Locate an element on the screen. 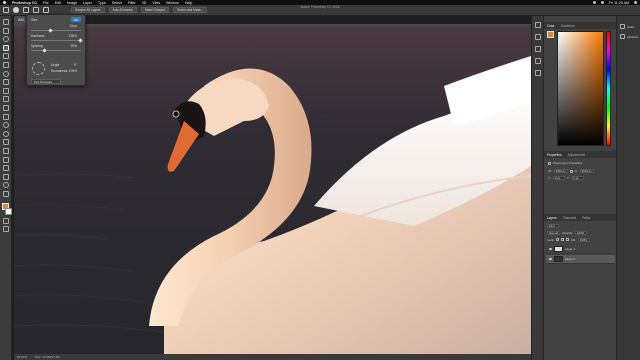 The height and width of the screenshot is (360, 640). battery-icon is located at coordinates (602, 2).